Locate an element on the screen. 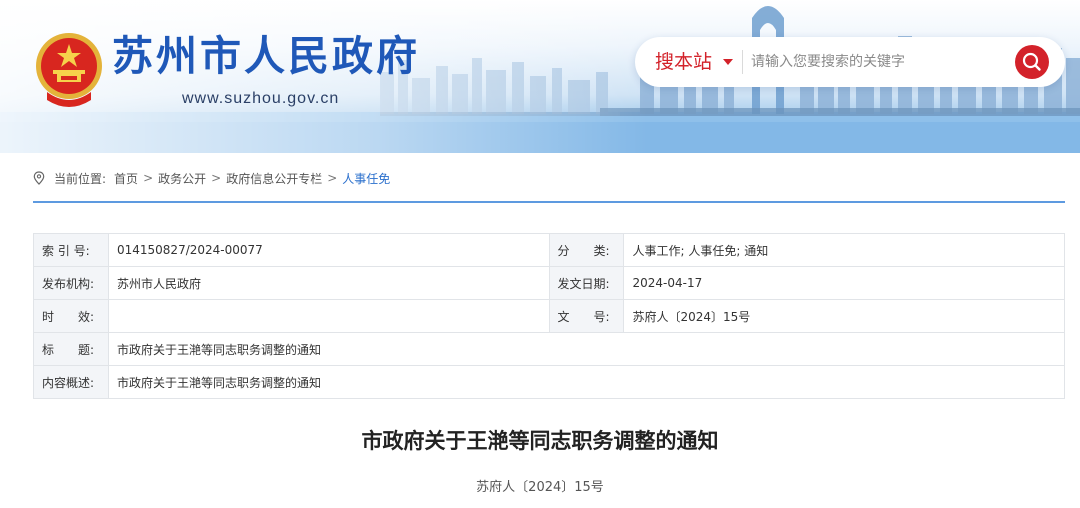  issue-date-value: 2024-04-17 is located at coordinates (844, 283).